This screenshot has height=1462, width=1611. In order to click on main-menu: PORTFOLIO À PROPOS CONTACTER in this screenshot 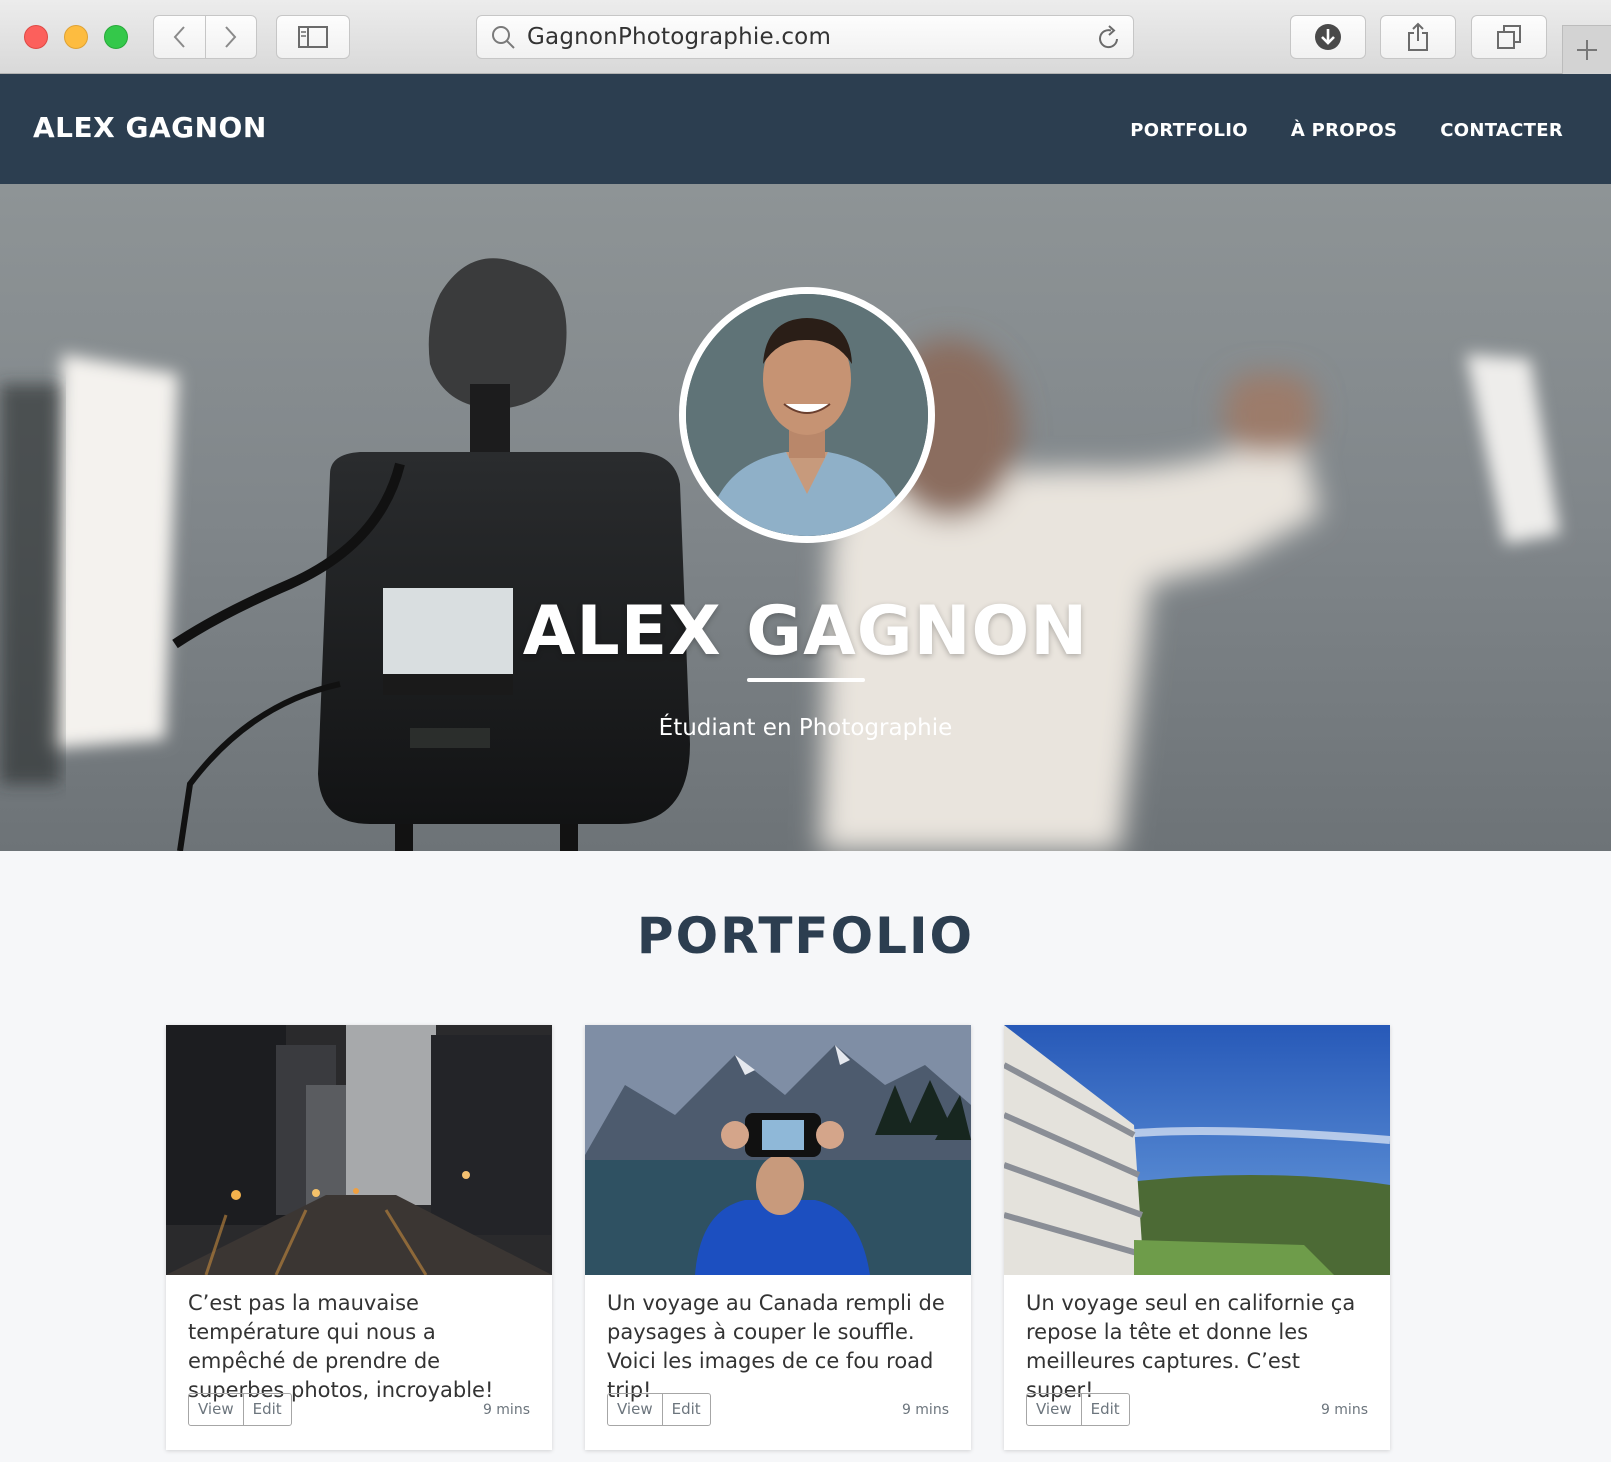, I will do `click(1346, 130)`.